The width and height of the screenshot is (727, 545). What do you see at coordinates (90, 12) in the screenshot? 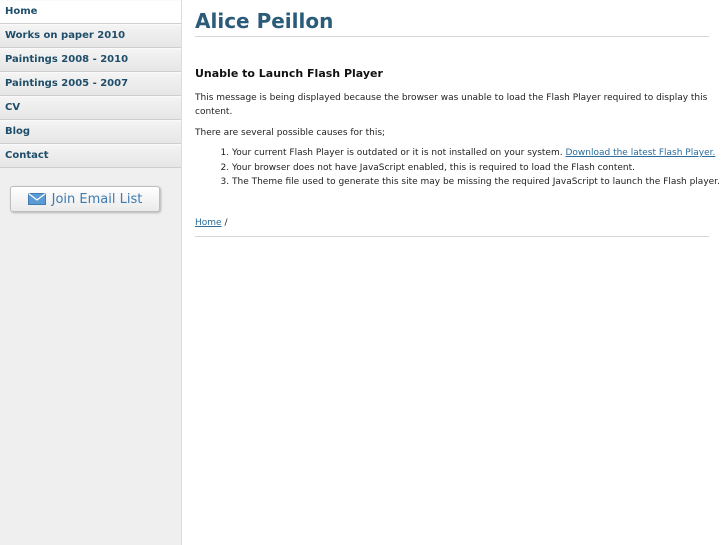
I see `nav-item-home: Home` at bounding box center [90, 12].